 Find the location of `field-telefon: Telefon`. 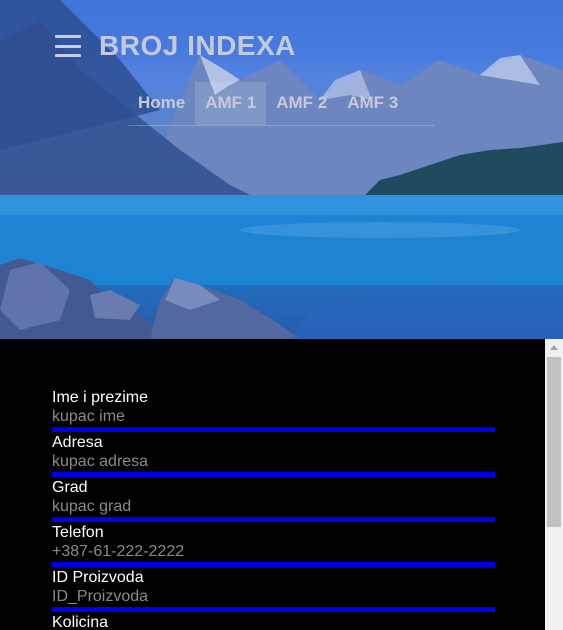

field-telefon: Telefon is located at coordinates (273, 545).